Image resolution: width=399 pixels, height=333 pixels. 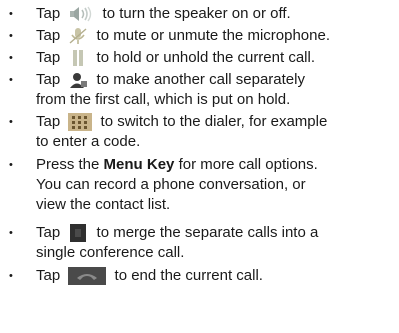 What do you see at coordinates (139, 164) in the screenshot?
I see `menu-key-label: Menu Key` at bounding box center [139, 164].